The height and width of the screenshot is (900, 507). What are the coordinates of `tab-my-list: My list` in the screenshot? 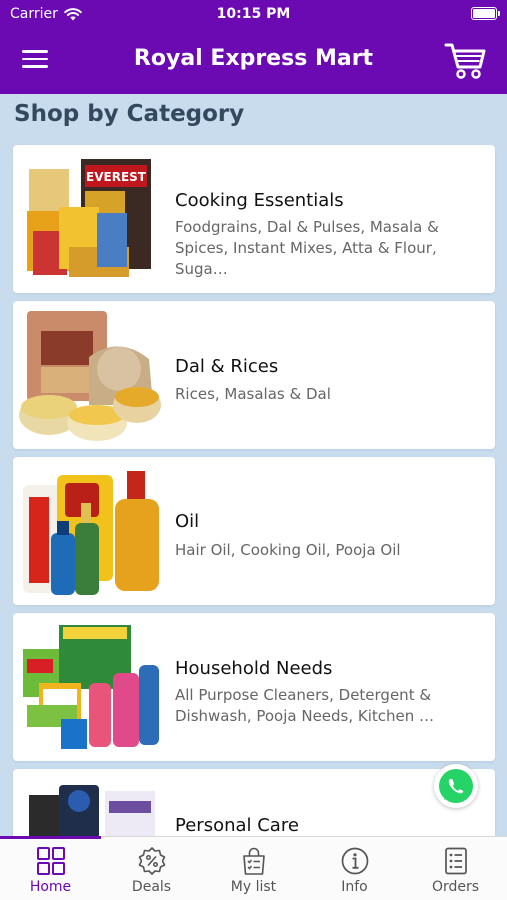 It's located at (253, 868).